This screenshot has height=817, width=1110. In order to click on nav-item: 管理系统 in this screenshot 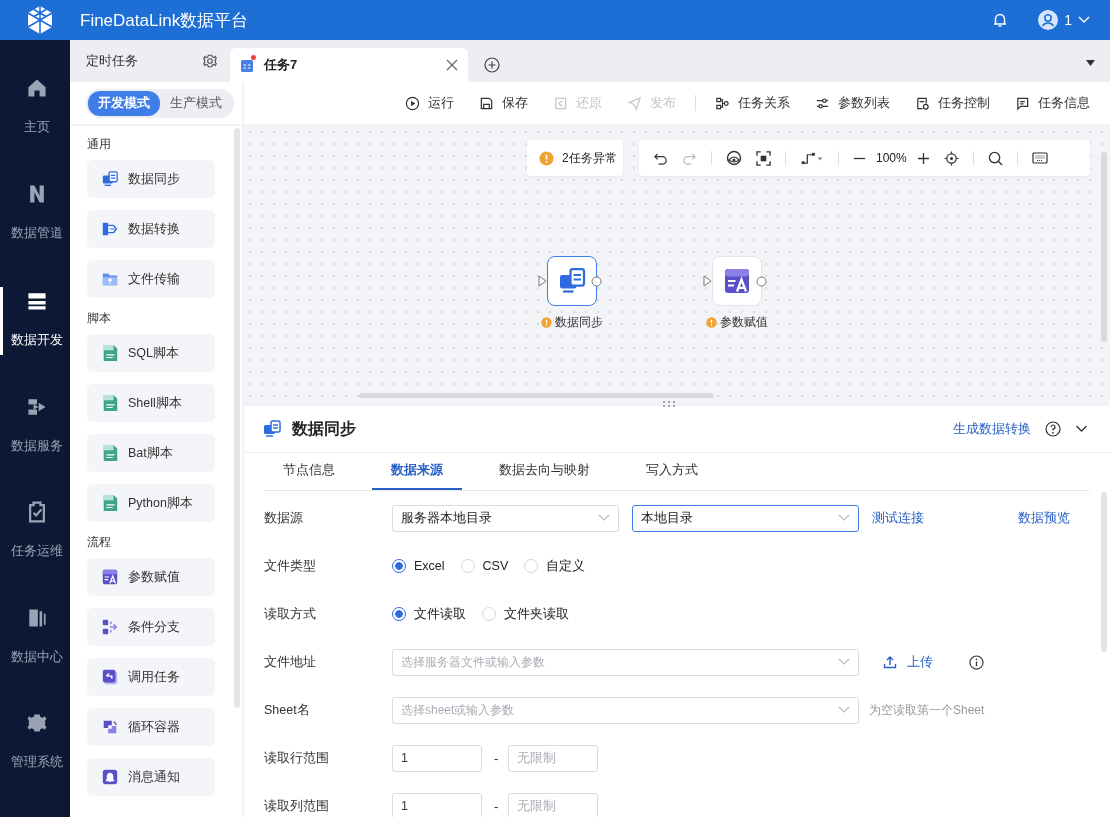, I will do `click(35, 764)`.